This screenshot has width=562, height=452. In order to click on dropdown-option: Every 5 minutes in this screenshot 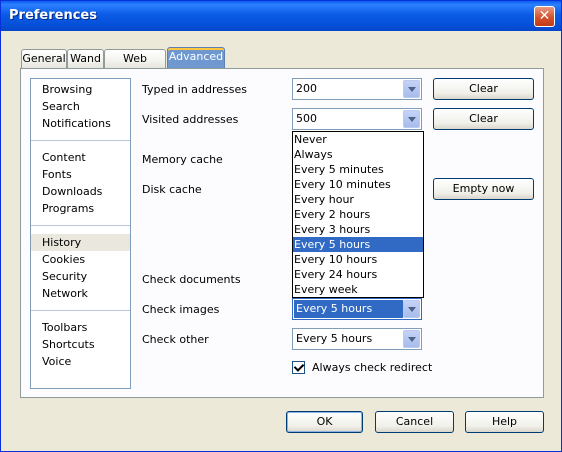, I will do `click(358, 169)`.